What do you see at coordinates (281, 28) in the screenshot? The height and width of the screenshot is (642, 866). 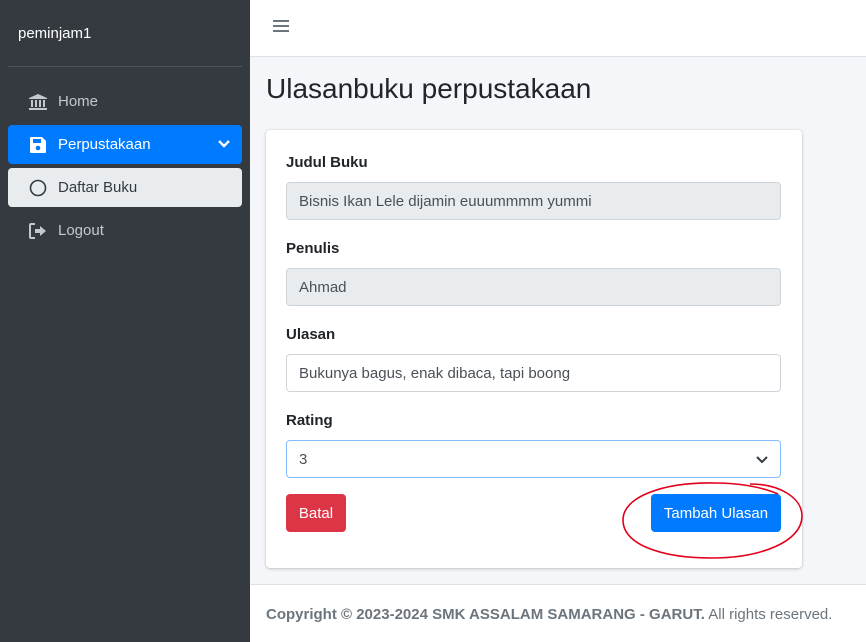 I see `hamburger-menu-icon` at bounding box center [281, 28].